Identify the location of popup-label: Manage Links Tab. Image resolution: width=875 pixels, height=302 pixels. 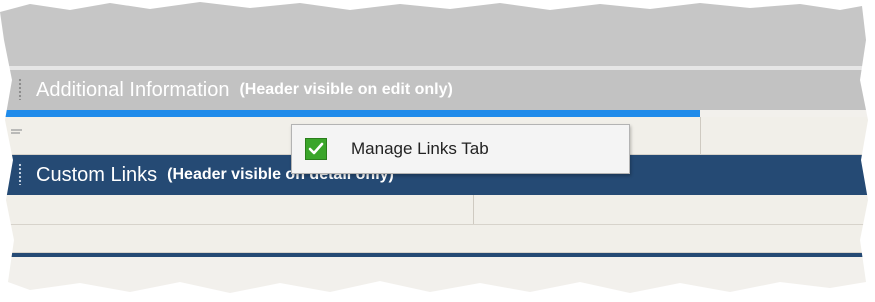
(420, 148).